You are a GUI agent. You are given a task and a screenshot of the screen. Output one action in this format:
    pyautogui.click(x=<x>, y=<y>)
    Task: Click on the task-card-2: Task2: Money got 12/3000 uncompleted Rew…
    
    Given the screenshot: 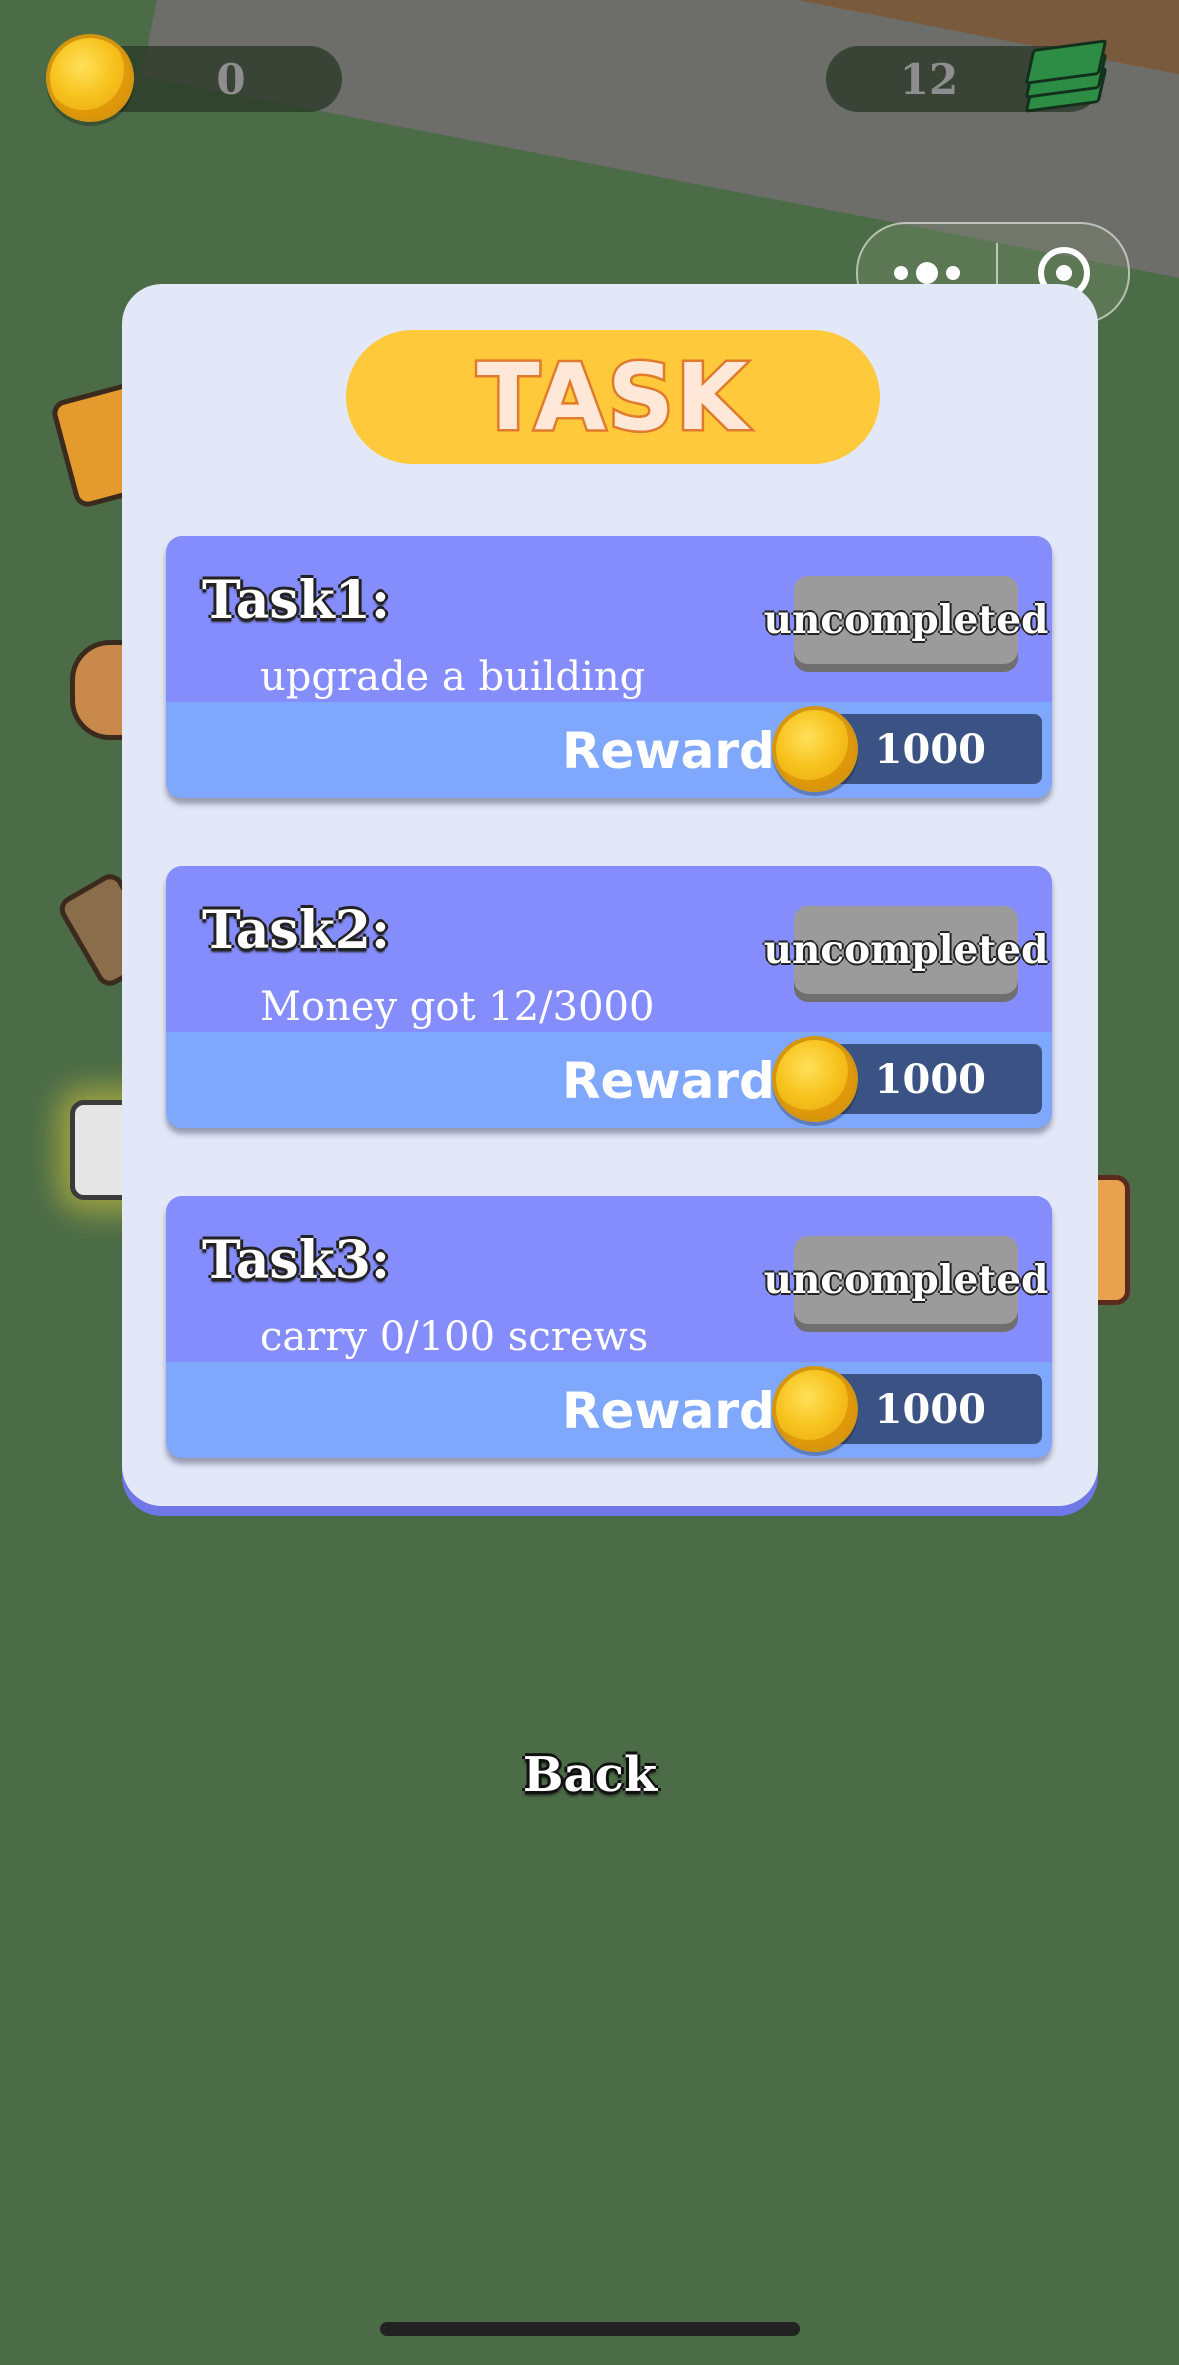 What is the action you would take?
    pyautogui.click(x=609, y=997)
    